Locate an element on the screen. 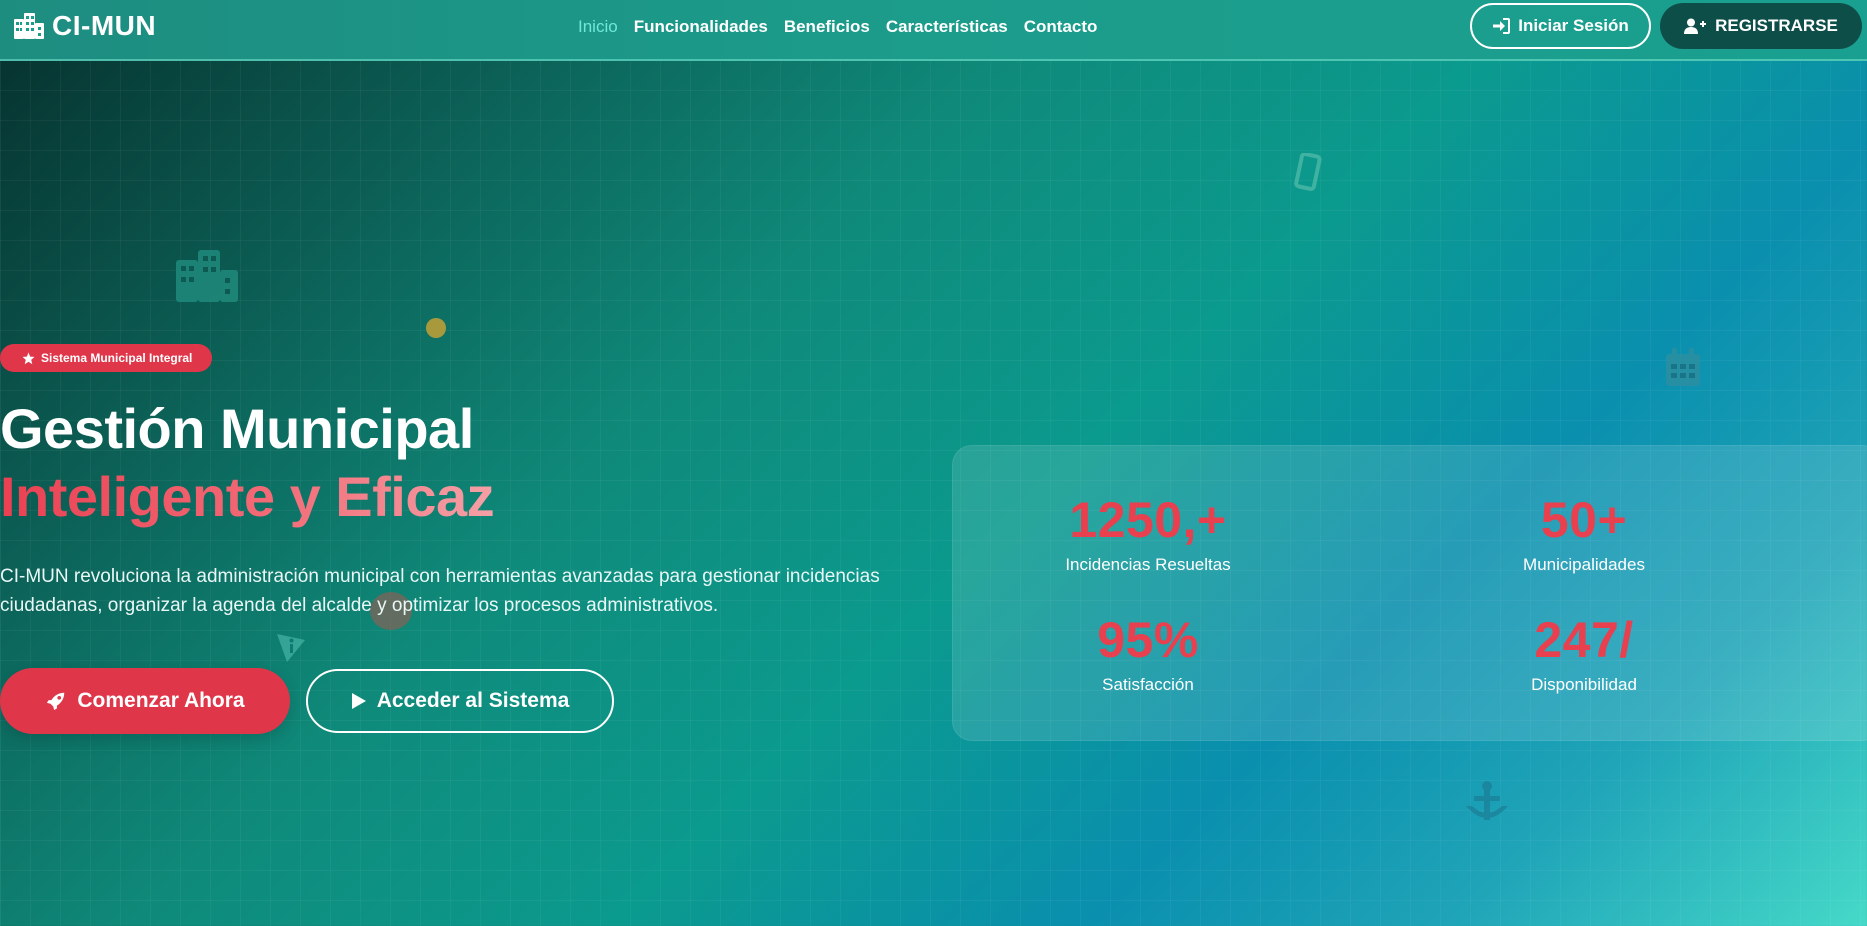  login-label: Iniciar Sesión is located at coordinates (1573, 25).